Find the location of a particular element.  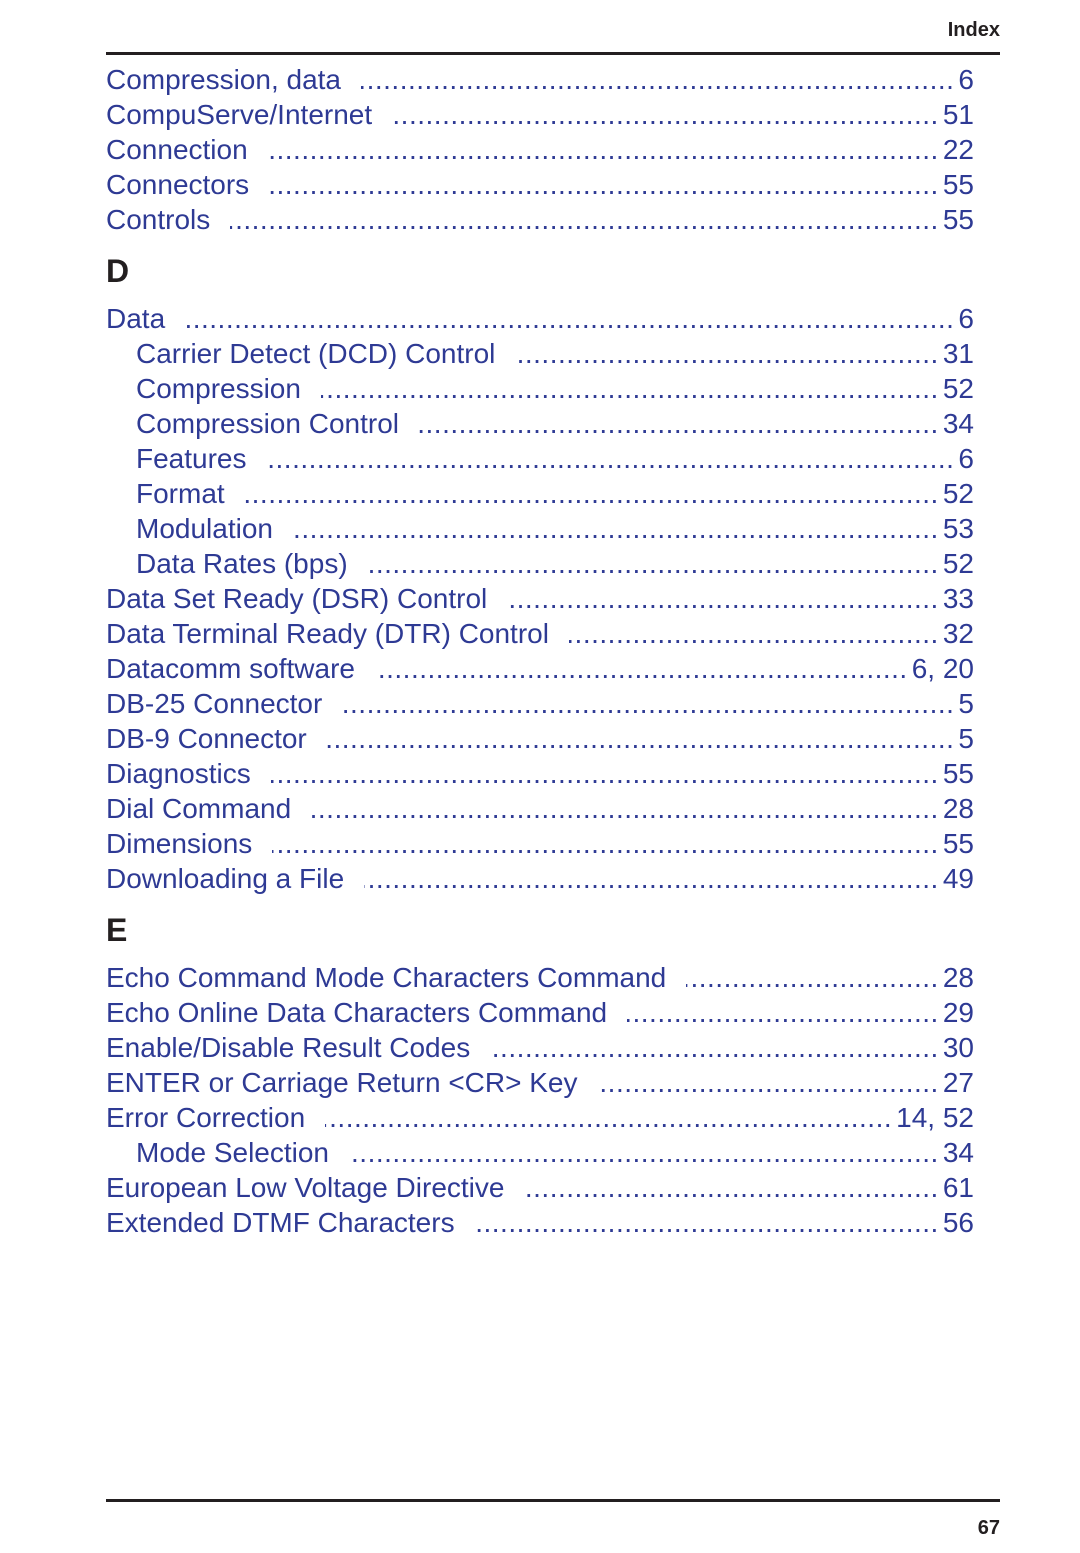

entry-term: Carrier Detect (DCD) Control is located at coordinates (325, 354).